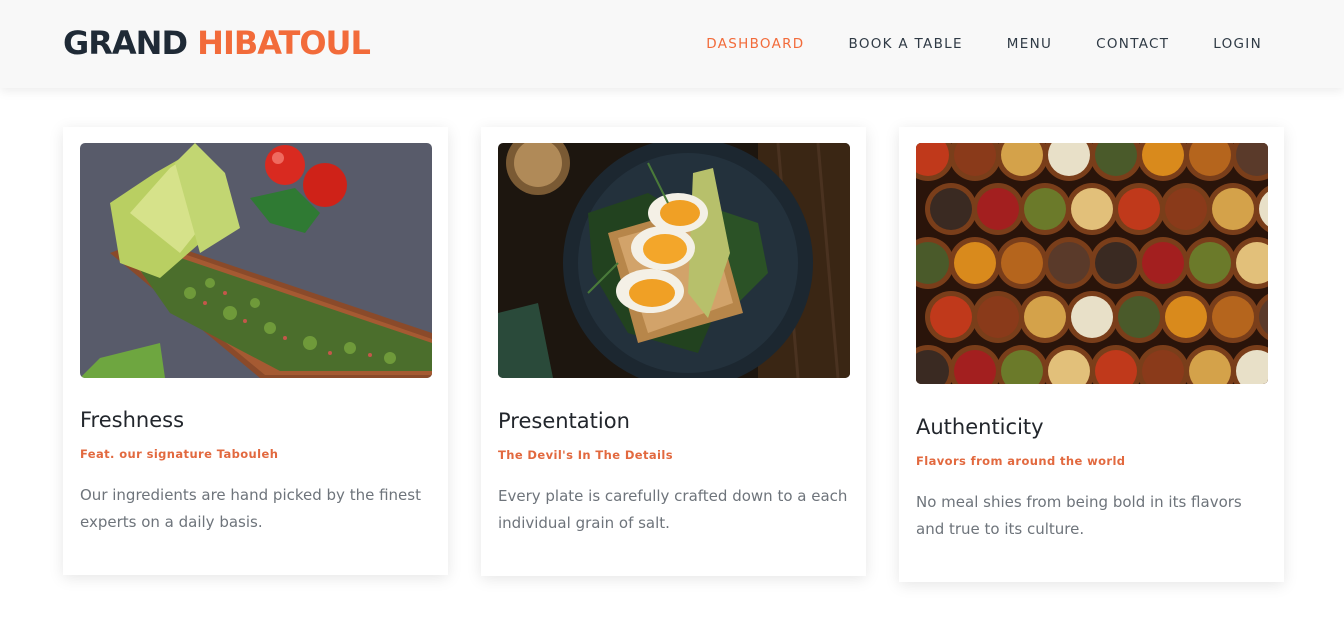  What do you see at coordinates (125, 43) in the screenshot?
I see `brand-name-grand: GRAND` at bounding box center [125, 43].